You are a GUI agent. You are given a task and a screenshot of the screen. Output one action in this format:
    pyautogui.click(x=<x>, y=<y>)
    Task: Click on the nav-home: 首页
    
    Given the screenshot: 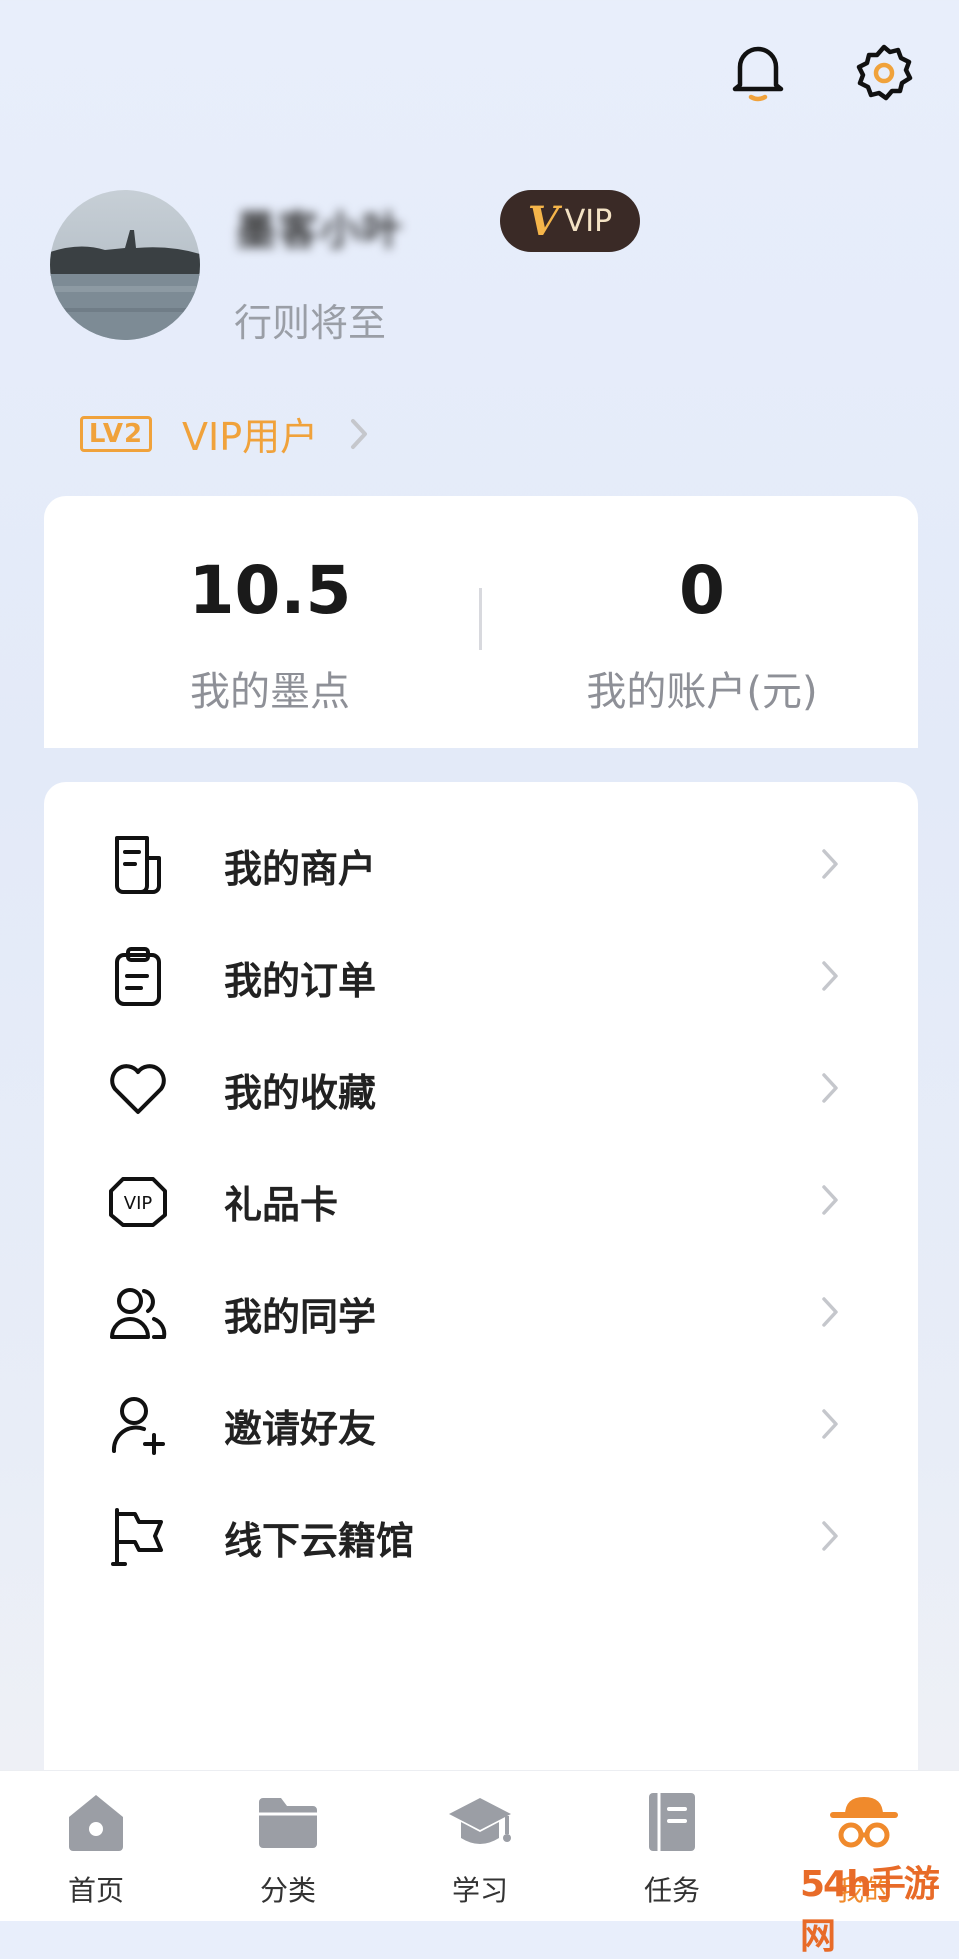 What is the action you would take?
    pyautogui.click(x=96, y=1846)
    